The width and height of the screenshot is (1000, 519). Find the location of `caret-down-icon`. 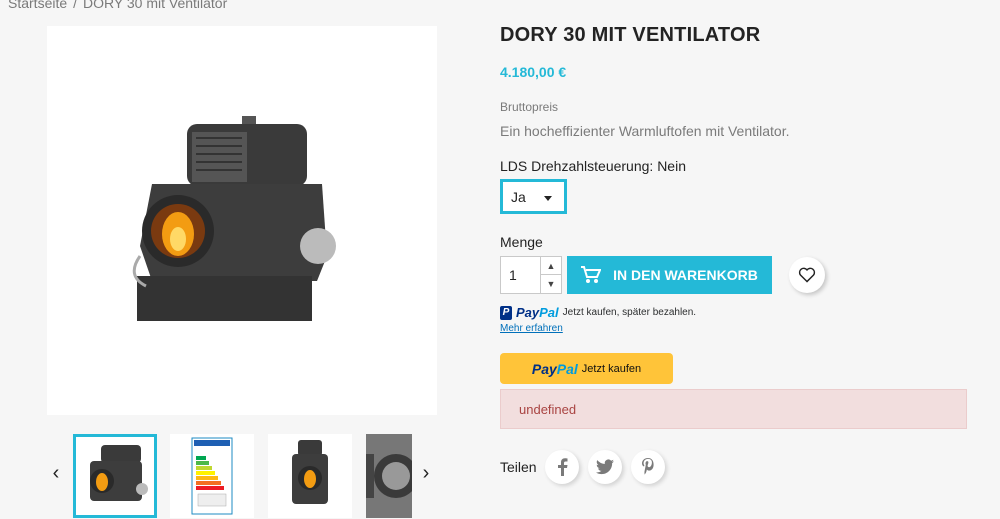

caret-down-icon is located at coordinates (548, 198).